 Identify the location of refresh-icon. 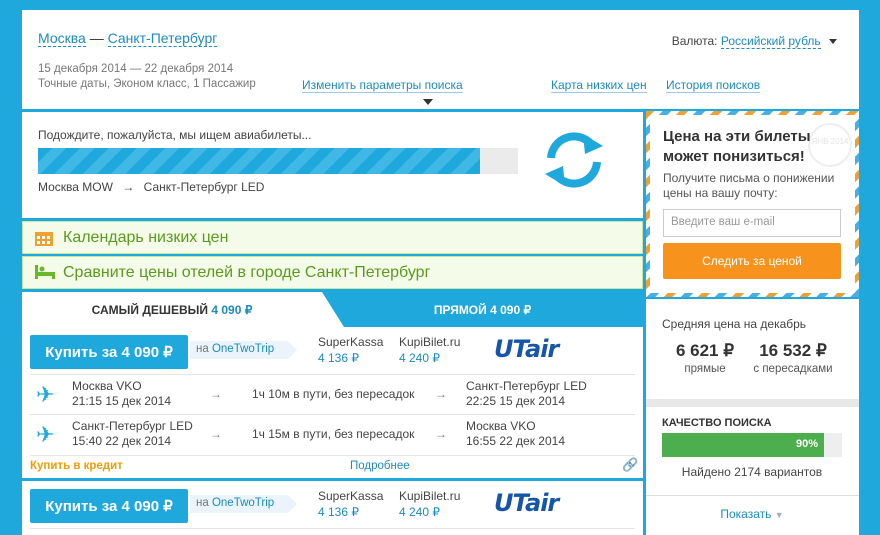
(574, 160).